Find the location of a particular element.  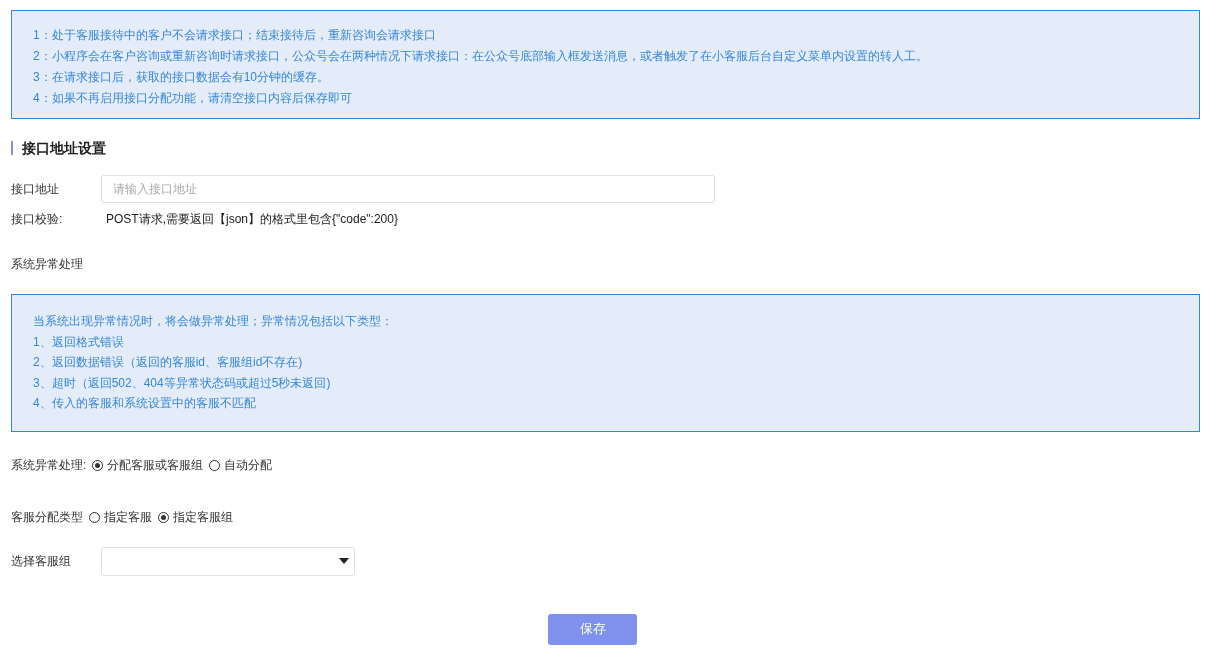

radio-option: 自动分配 is located at coordinates (241, 465).